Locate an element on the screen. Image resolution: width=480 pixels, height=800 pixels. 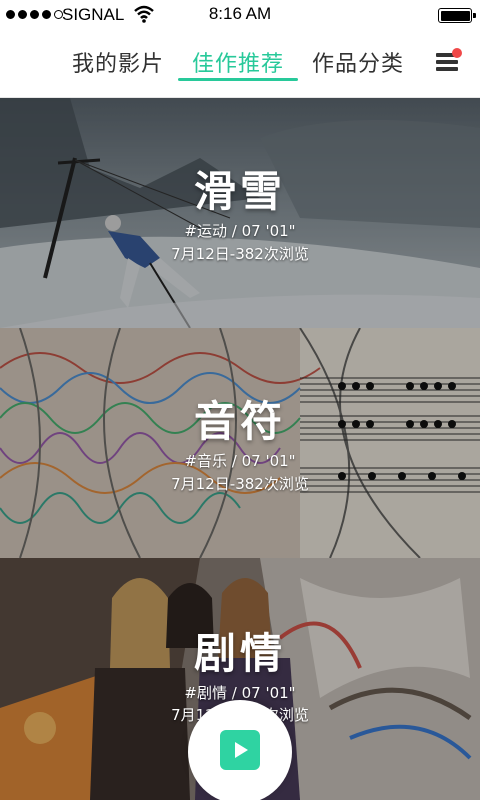
play-icon is located at coordinates (241, 750).